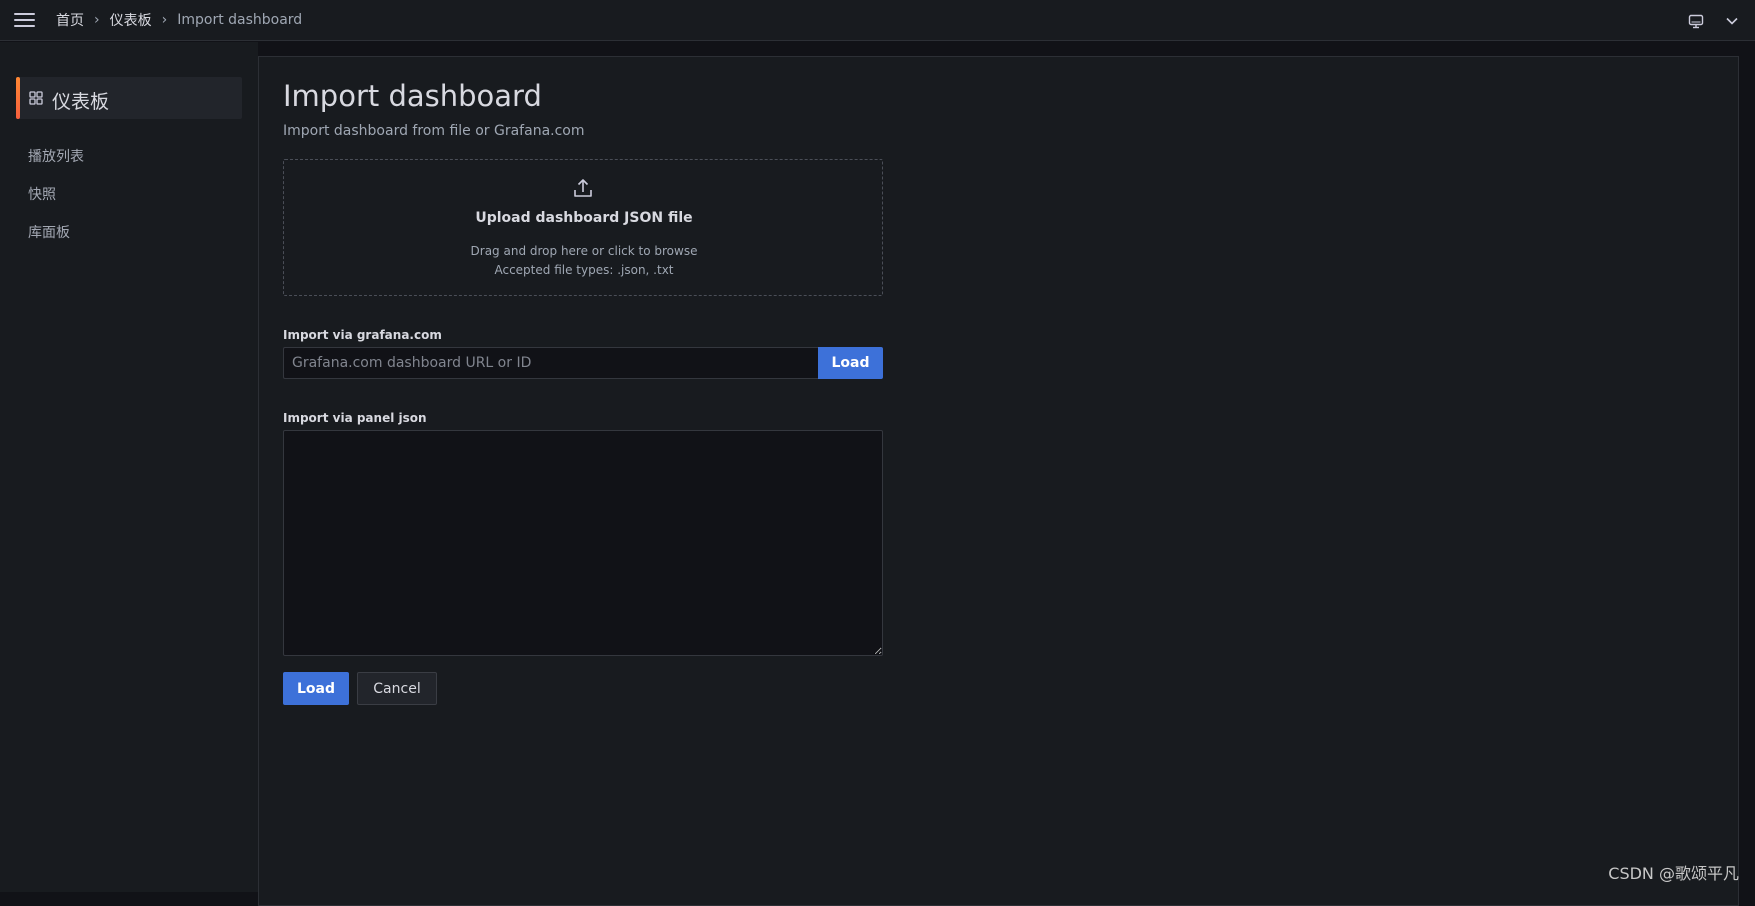 The width and height of the screenshot is (1755, 906). What do you see at coordinates (129, 98) in the screenshot?
I see `sidebar-item-dashboards: 仪表板` at bounding box center [129, 98].